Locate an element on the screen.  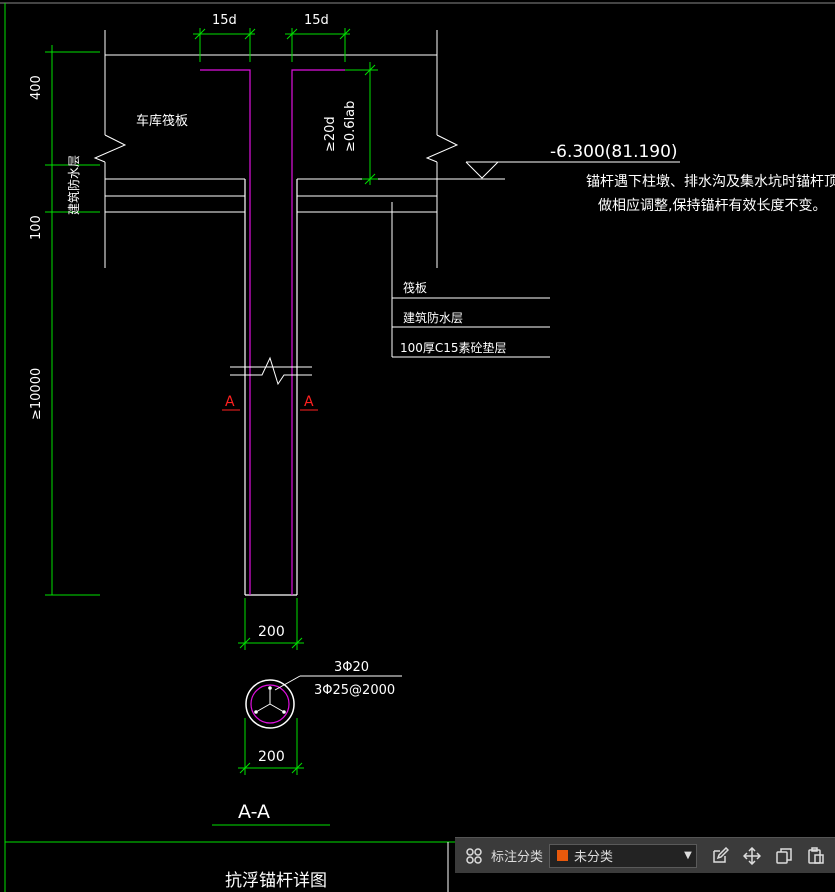
annotation-toolbar: 标注分类 未分类 ▼ is located at coordinates (645, 855).